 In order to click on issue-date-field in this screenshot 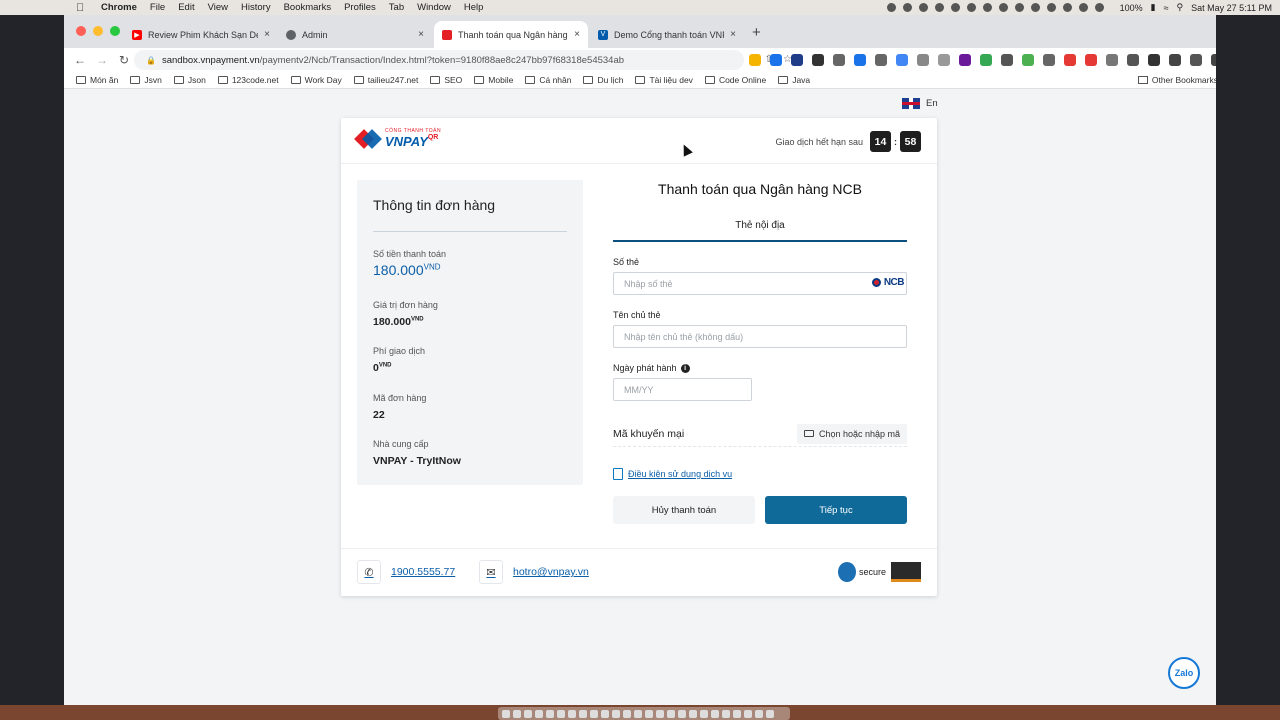, I will do `click(682, 389)`.